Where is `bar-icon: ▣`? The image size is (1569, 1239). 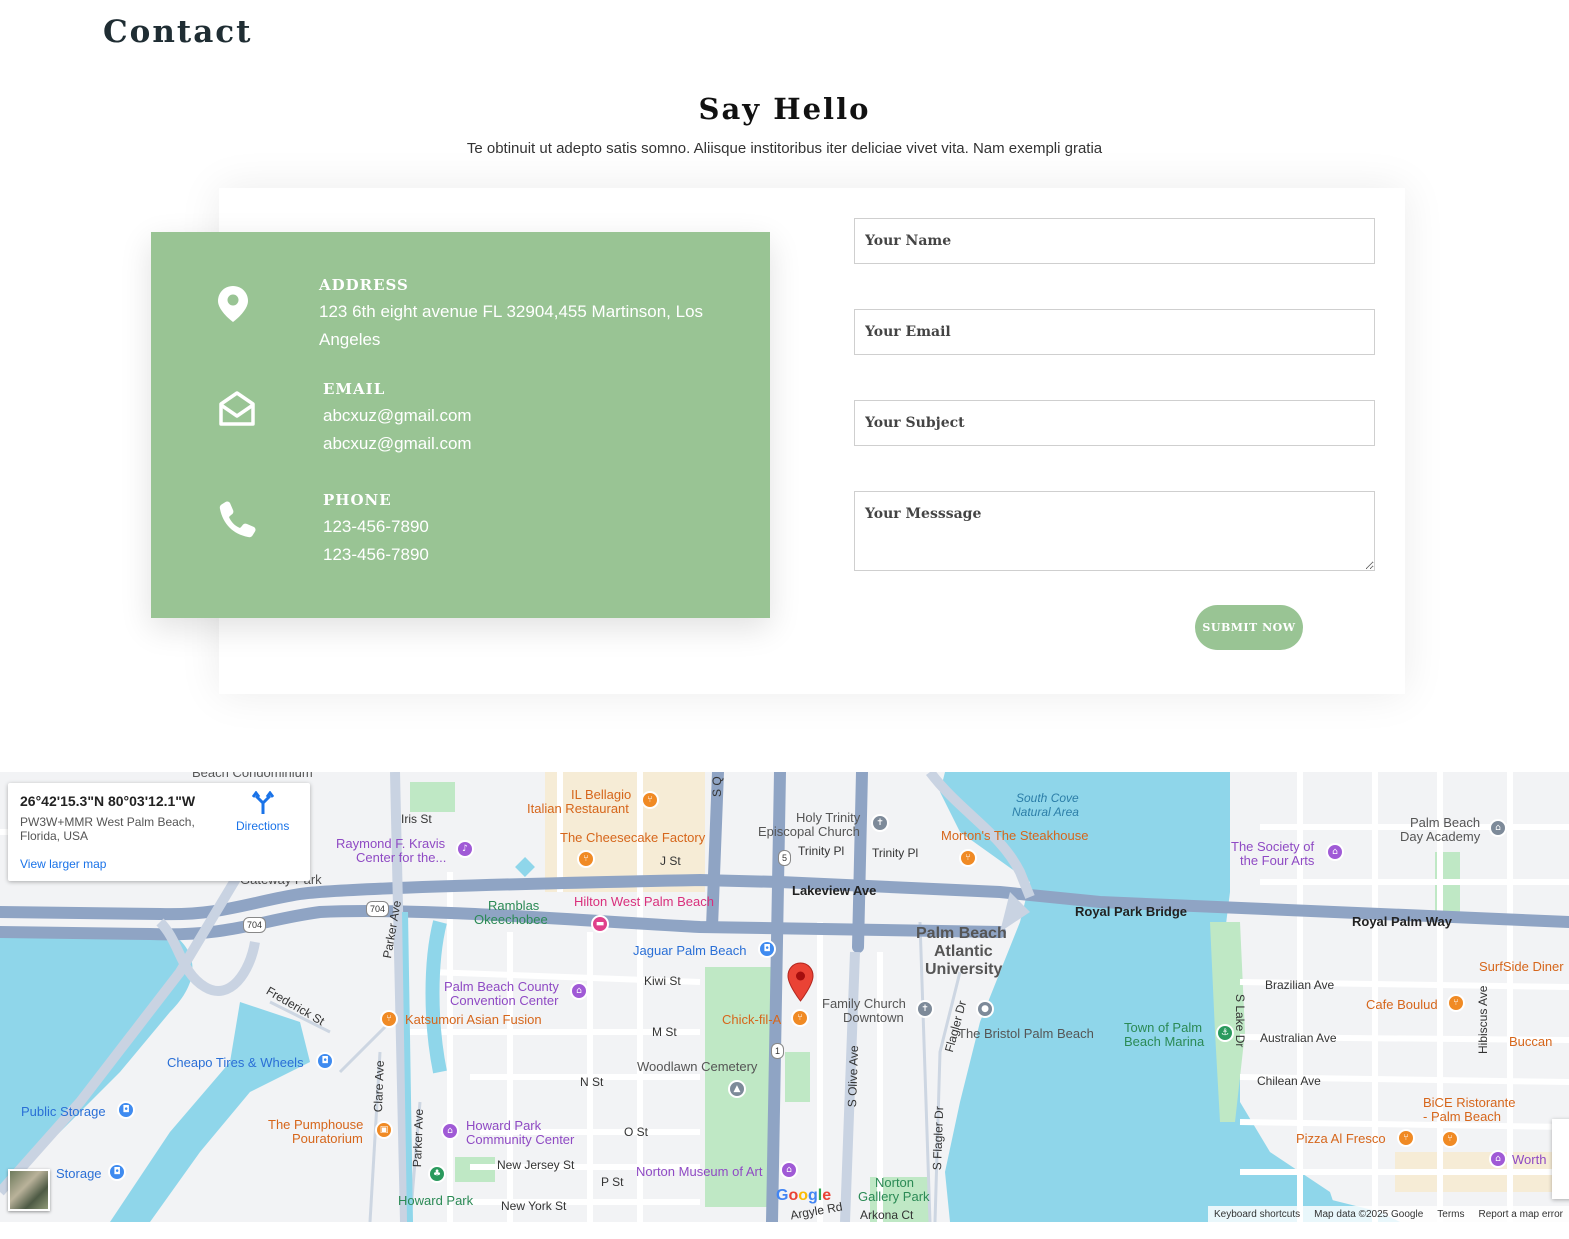 bar-icon: ▣ is located at coordinates (384, 1130).